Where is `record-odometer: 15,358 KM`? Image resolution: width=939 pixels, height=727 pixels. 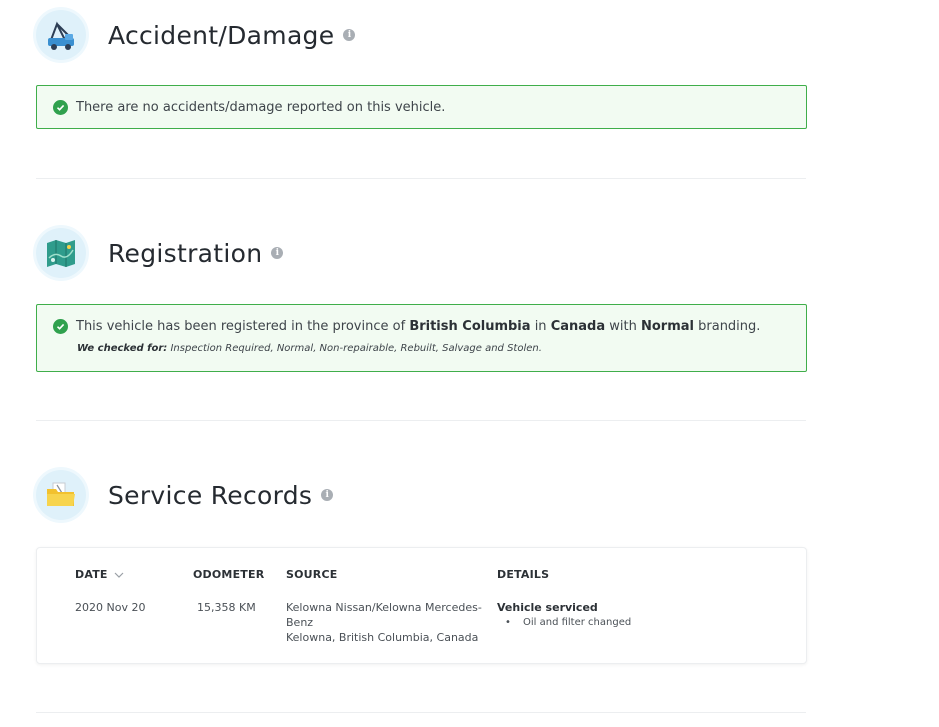
record-odometer: 15,358 KM is located at coordinates (226, 607).